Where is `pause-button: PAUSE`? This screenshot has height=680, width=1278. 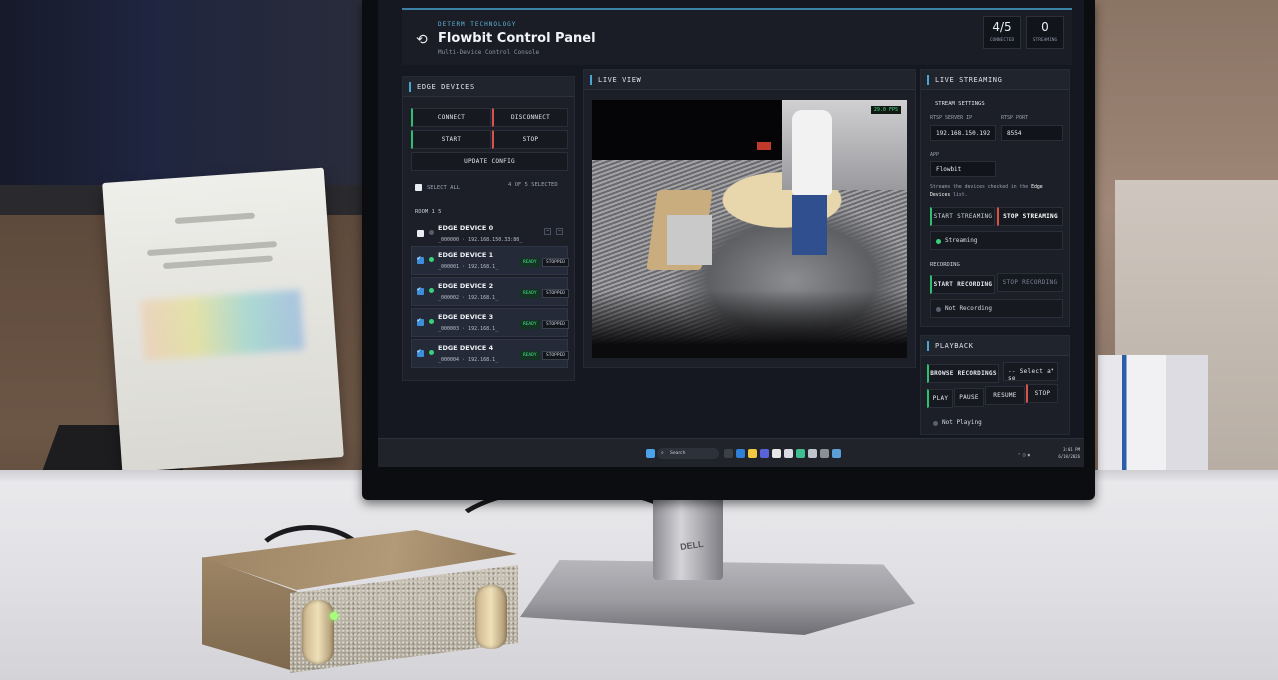 pause-button: PAUSE is located at coordinates (969, 397).